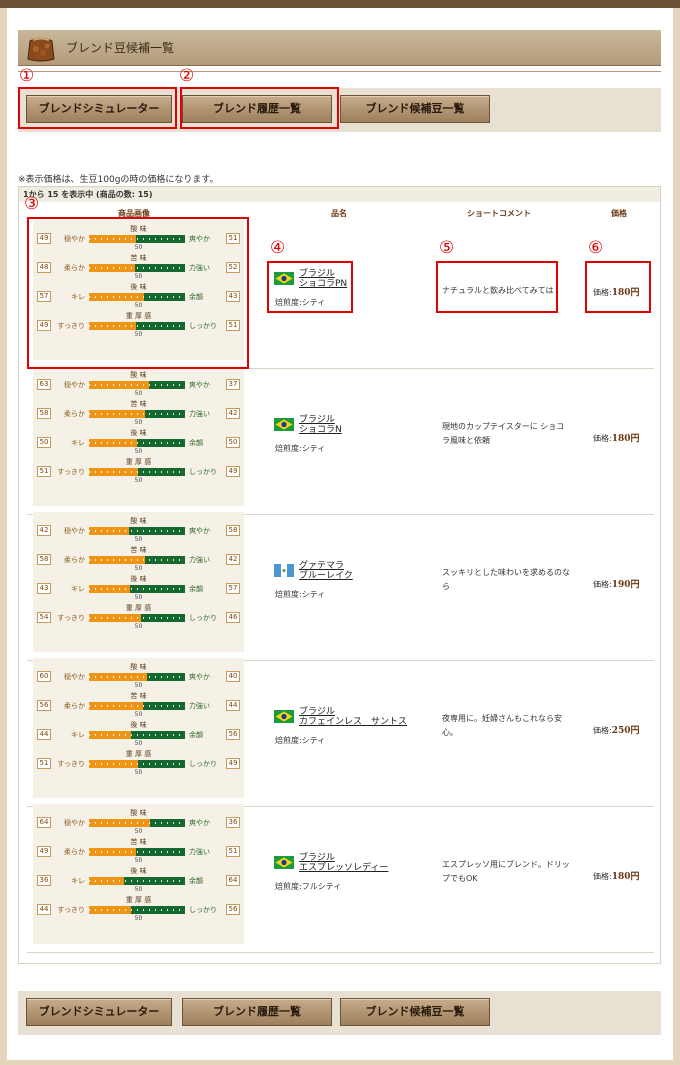  I want to click on price-value: 190円, so click(625, 585).